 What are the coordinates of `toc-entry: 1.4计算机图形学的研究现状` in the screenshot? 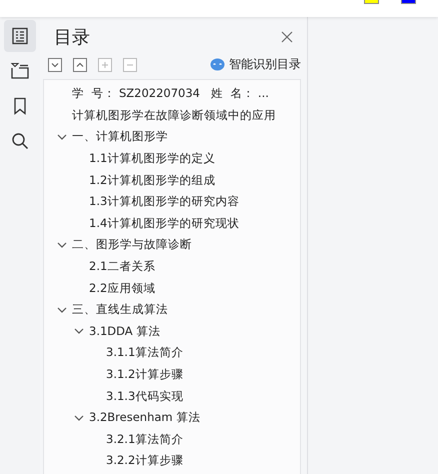 It's located at (164, 223).